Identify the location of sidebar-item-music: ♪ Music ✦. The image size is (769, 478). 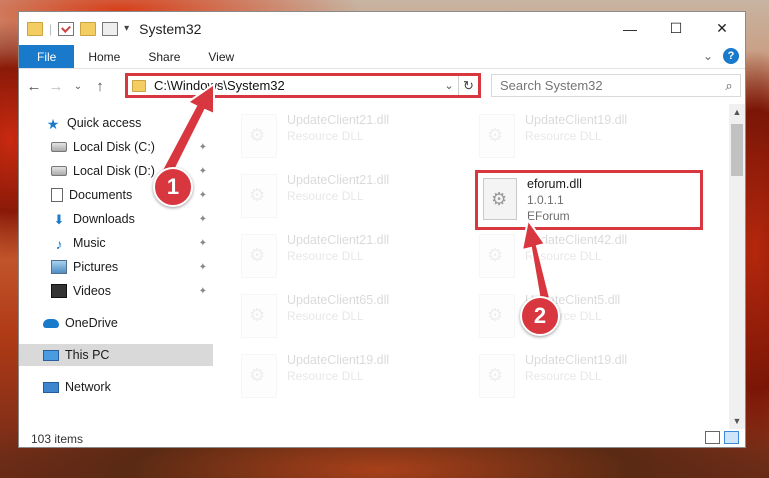
(116, 243).